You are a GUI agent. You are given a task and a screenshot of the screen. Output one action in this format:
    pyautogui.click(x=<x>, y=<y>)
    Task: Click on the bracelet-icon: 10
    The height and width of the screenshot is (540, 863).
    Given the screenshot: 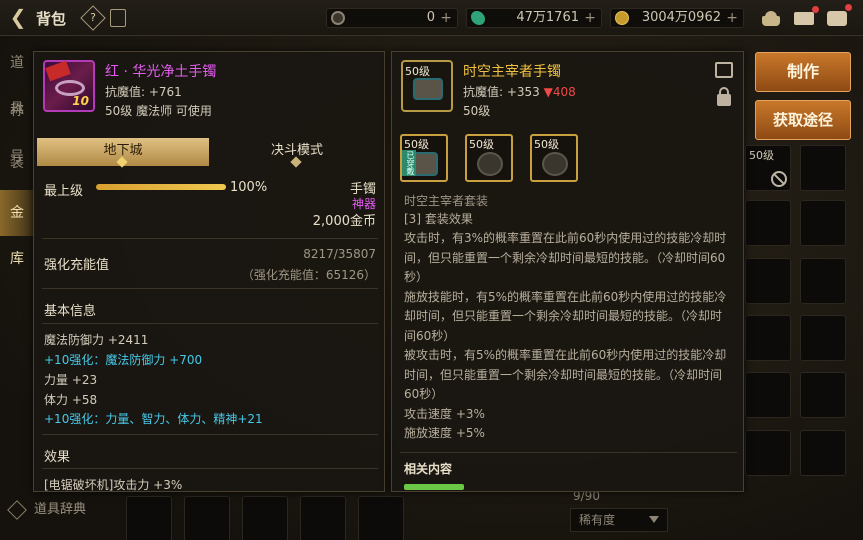 What is the action you would take?
    pyautogui.click(x=69, y=86)
    